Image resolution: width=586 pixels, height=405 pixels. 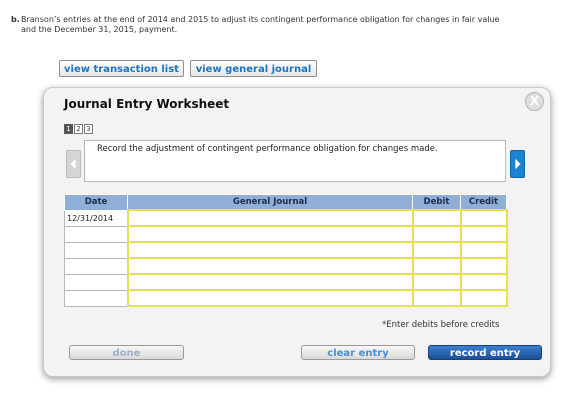 I want to click on date-cell: 12/31/2014, so click(x=96, y=218).